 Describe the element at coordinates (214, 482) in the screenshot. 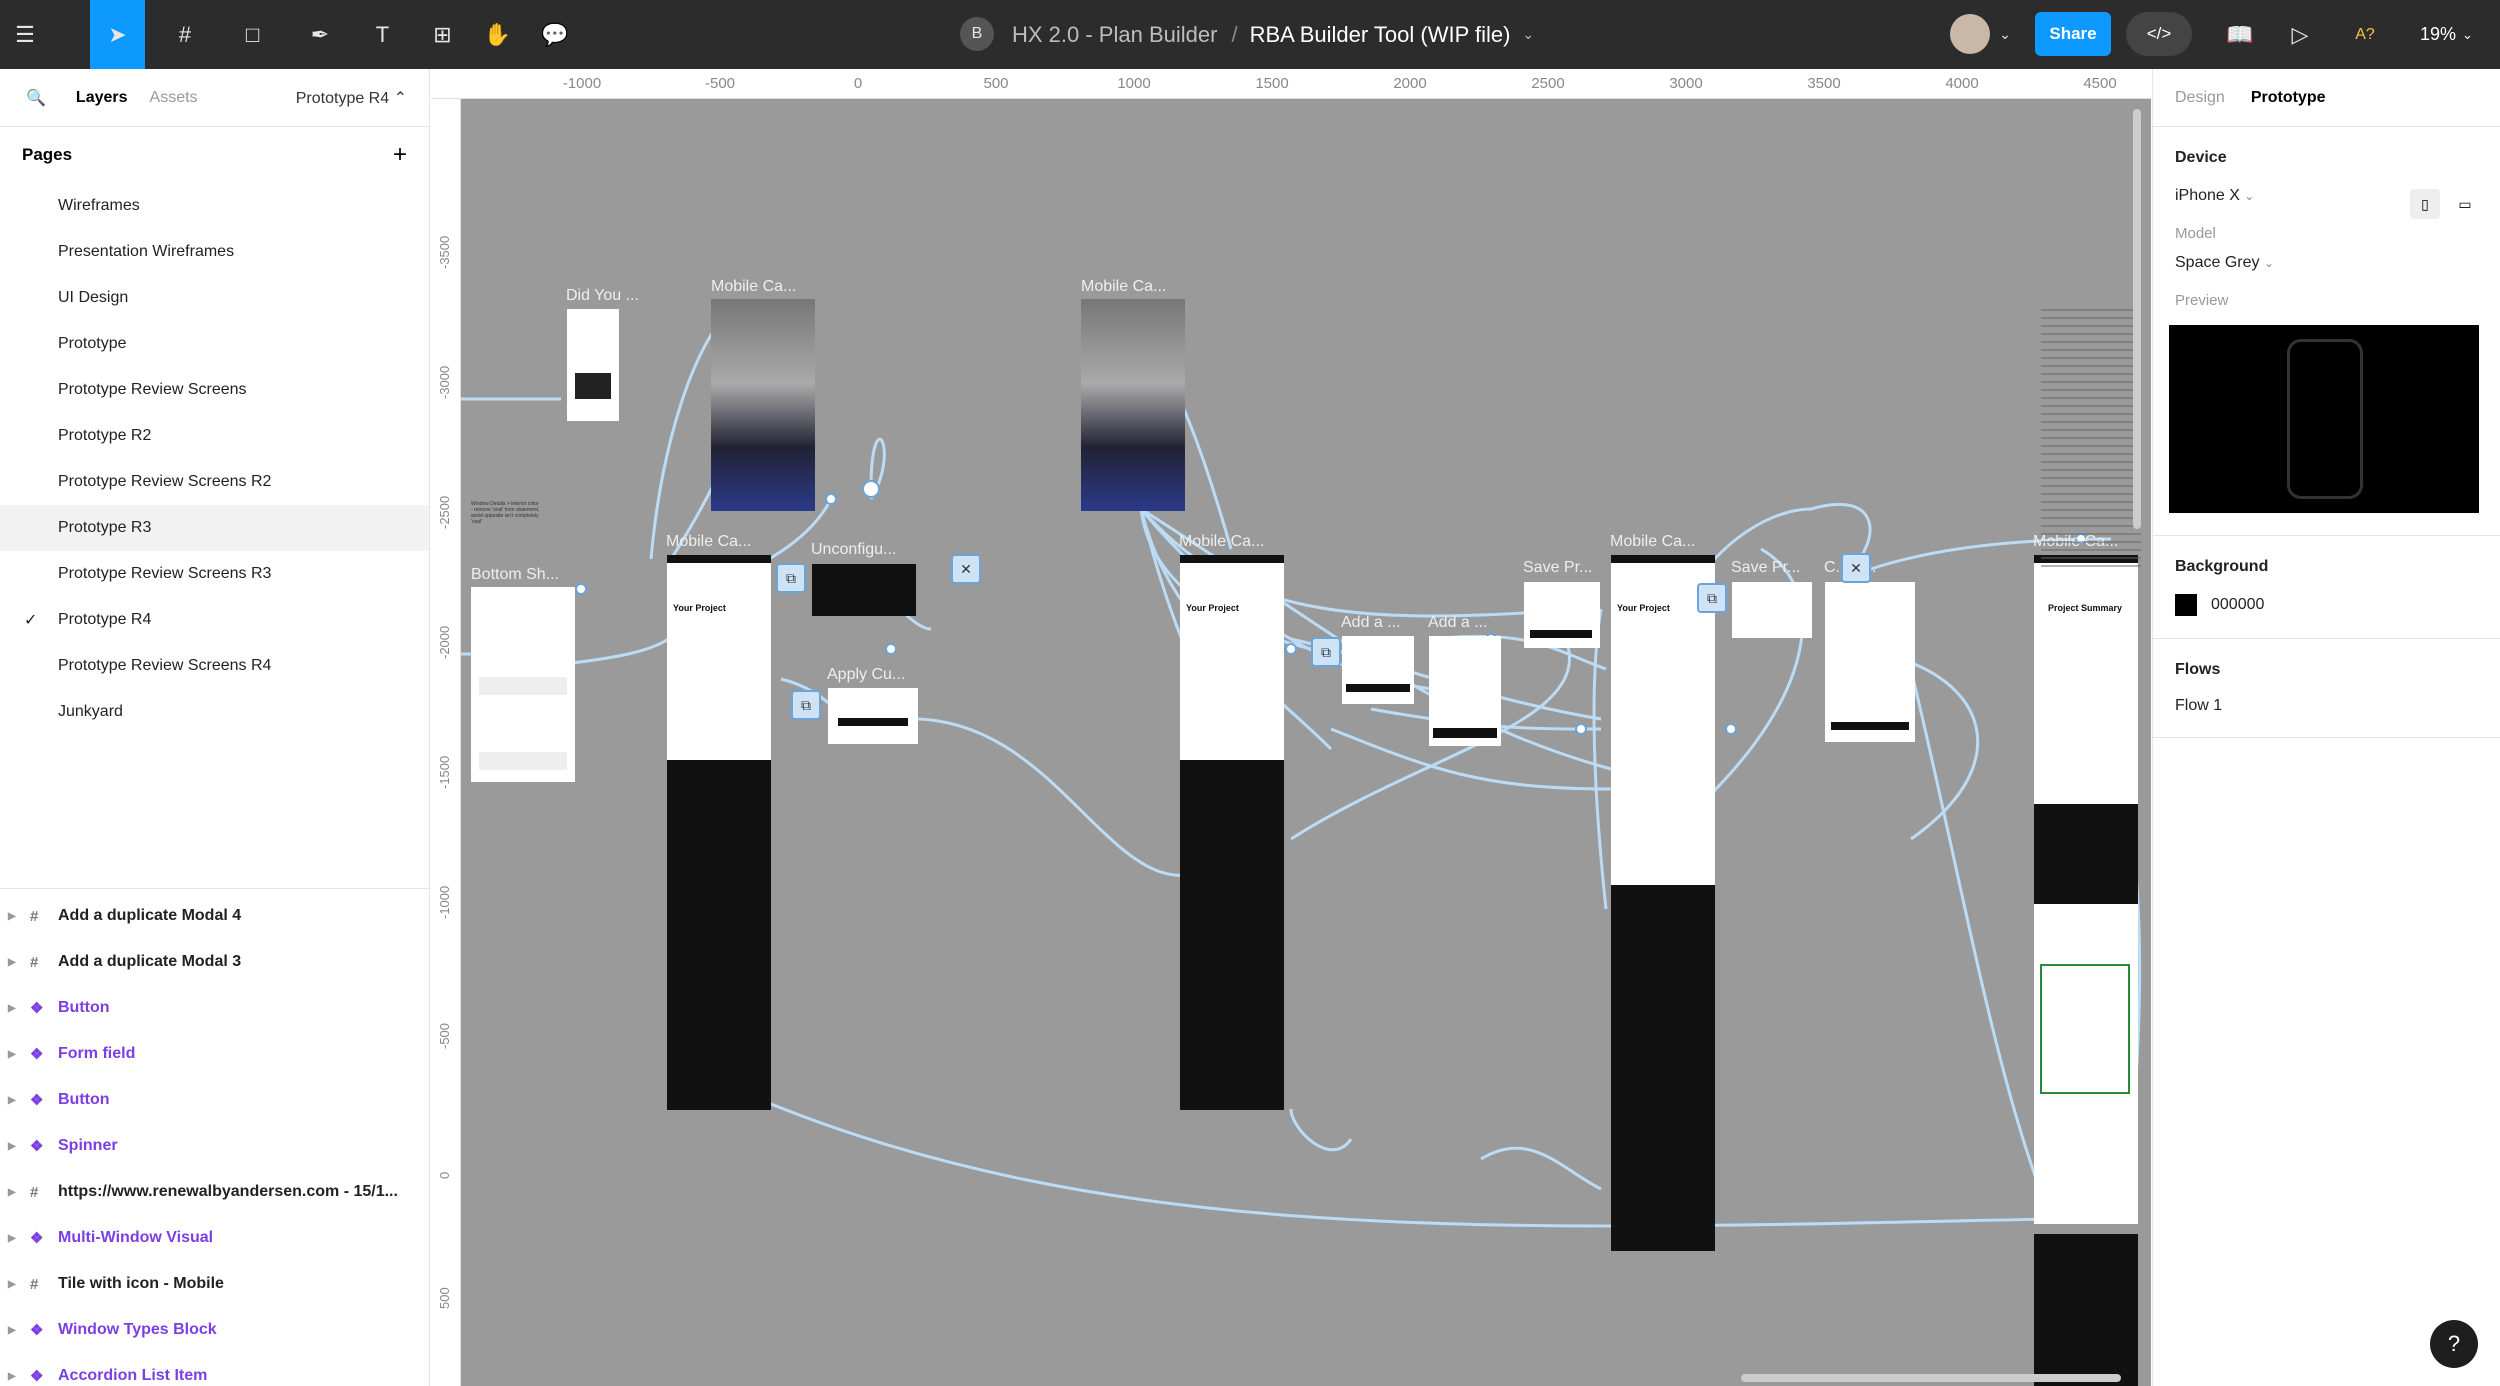

I see `page-item: Prototype Review Screens R2` at that location.